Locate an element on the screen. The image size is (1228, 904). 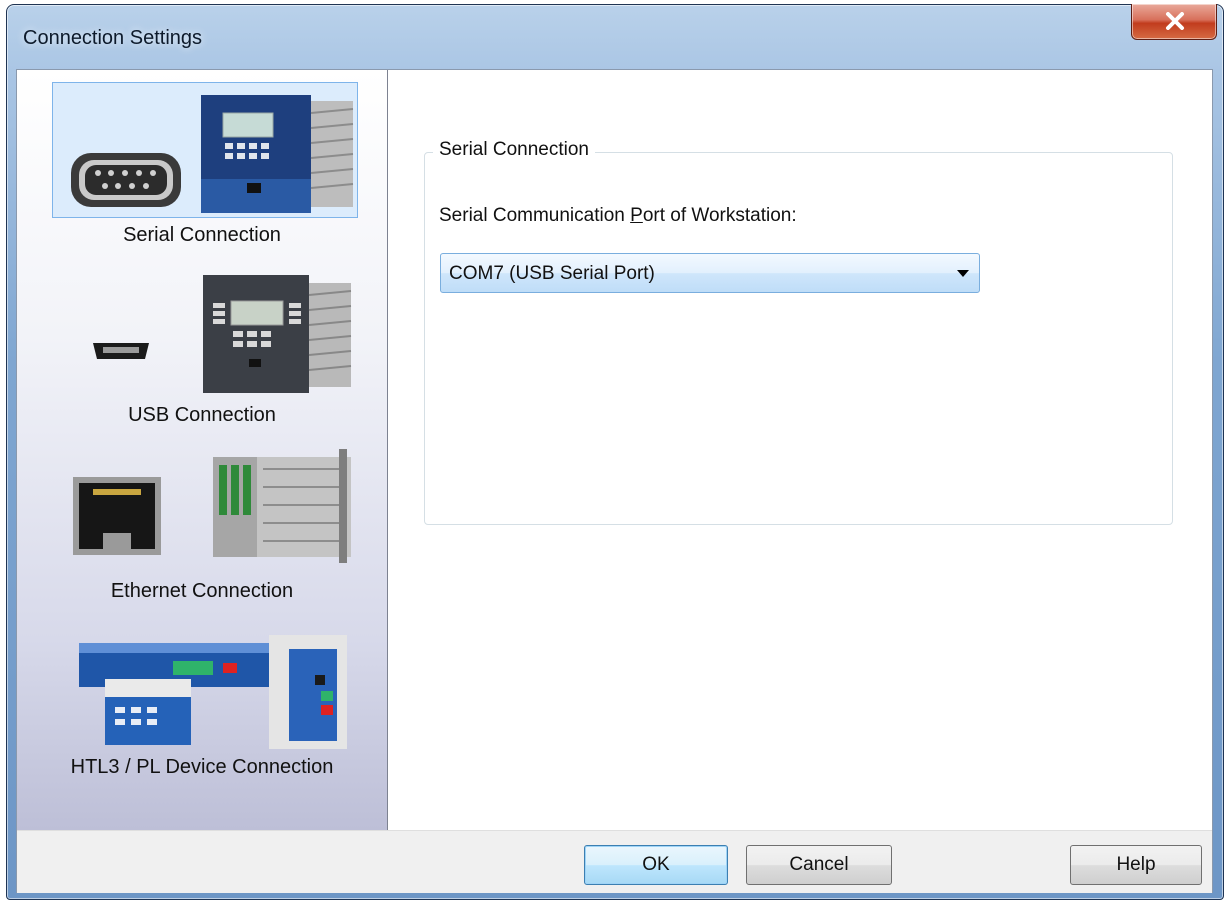
sidebar-item-htl3-pl-device-connection: HTL3 / PL Device Connection is located at coordinates (202, 704).